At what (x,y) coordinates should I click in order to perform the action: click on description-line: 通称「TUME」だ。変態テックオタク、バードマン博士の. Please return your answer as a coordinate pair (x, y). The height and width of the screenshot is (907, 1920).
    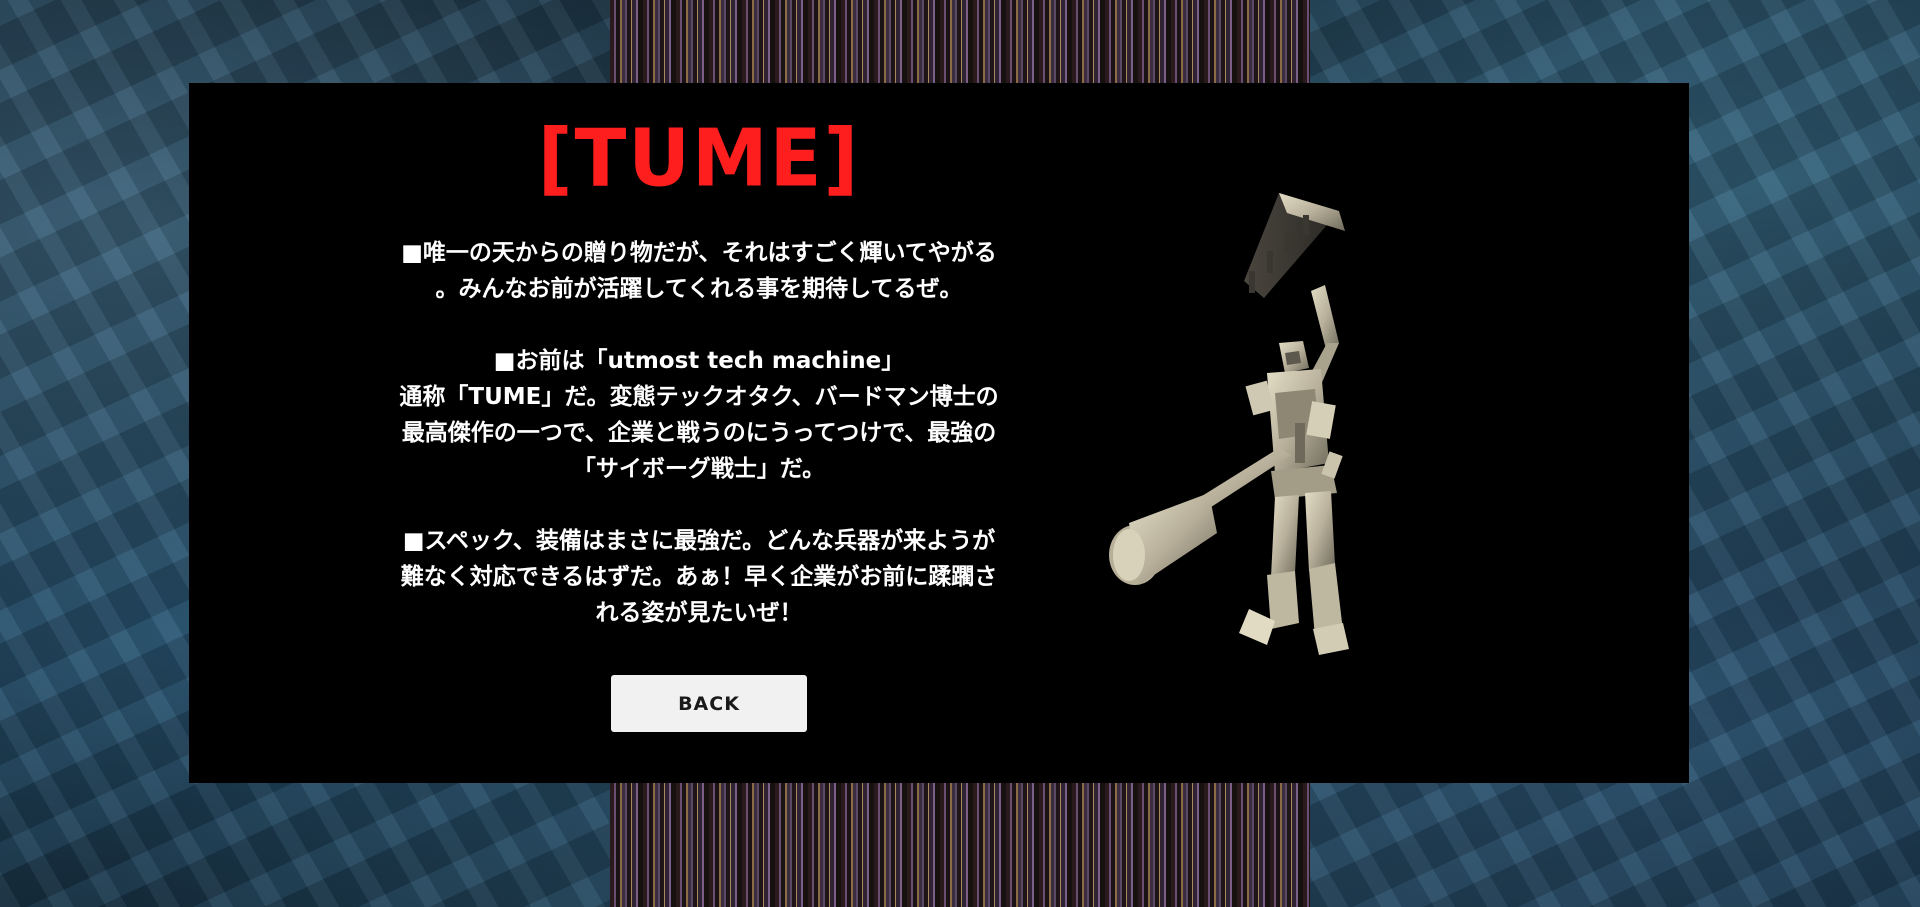
    Looking at the image, I should click on (699, 397).